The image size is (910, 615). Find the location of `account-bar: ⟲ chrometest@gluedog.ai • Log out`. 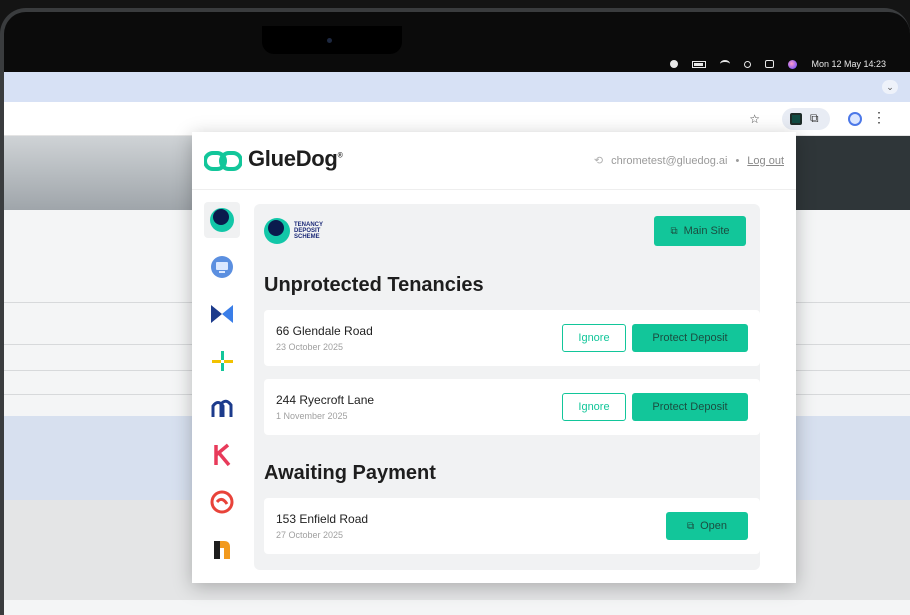

account-bar: ⟲ chrometest@gluedog.ai • Log out is located at coordinates (689, 161).